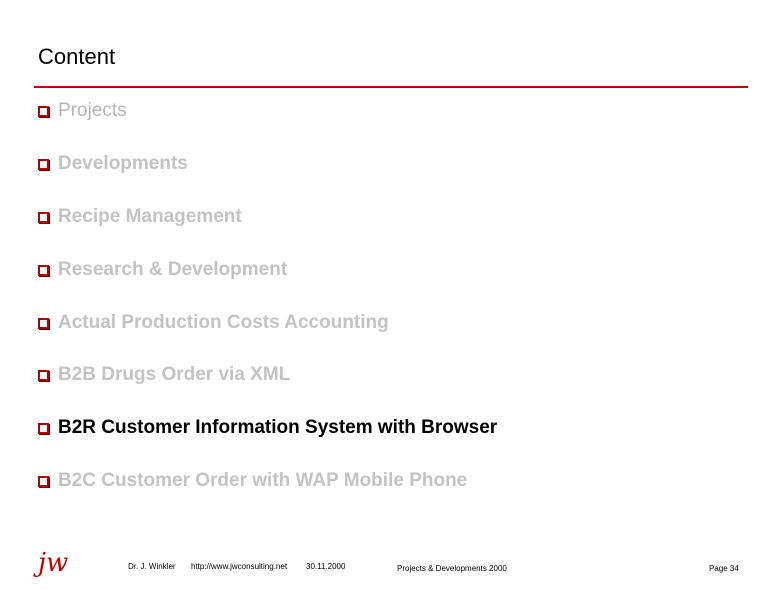 The image size is (780, 600). I want to click on bullet-item-b2c-customer-order: B2C Customer Order with WAP Mobile Phone, so click(252, 481).